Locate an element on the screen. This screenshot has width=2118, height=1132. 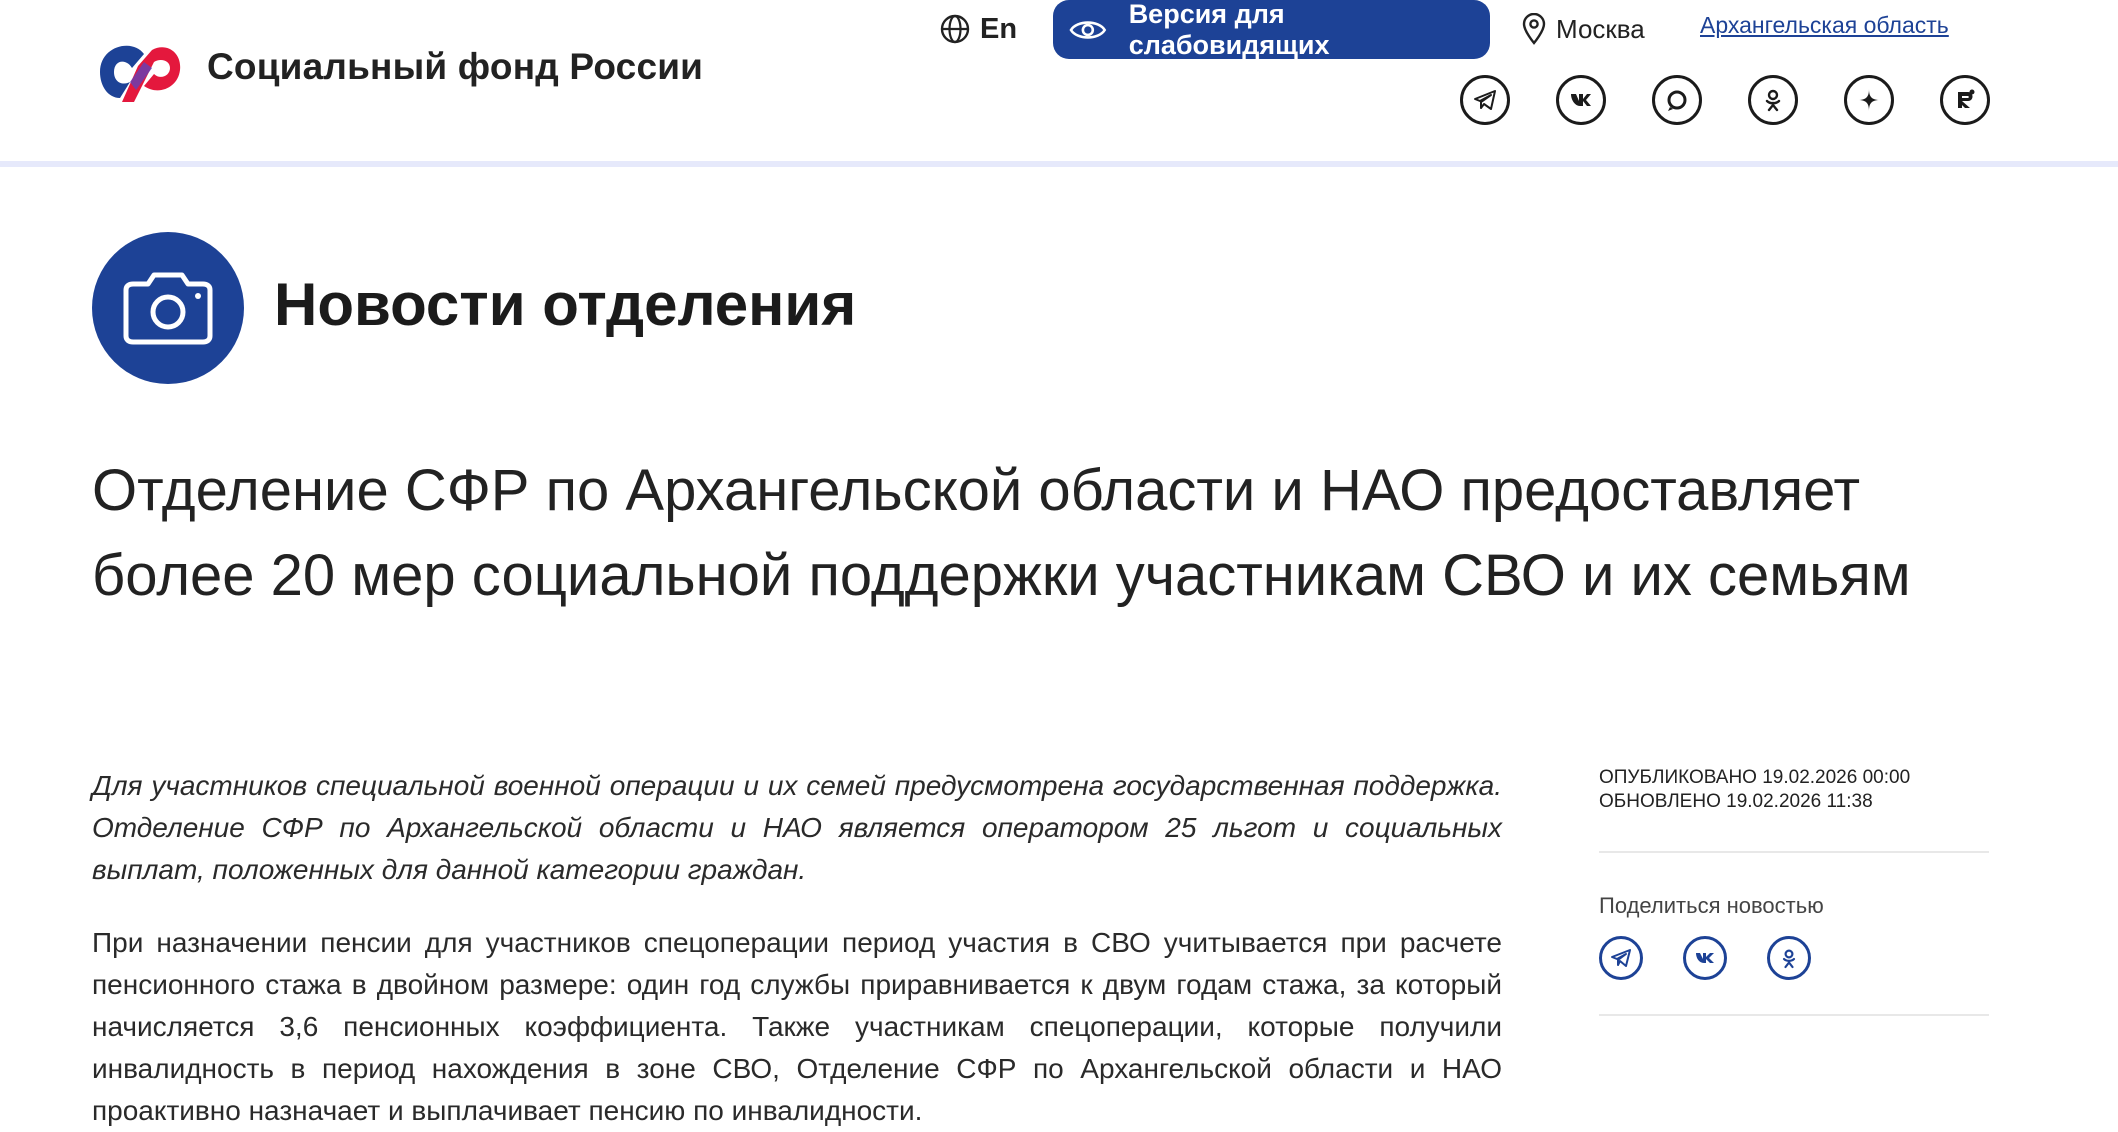
city-selector: Москва is located at coordinates (1583, 29).